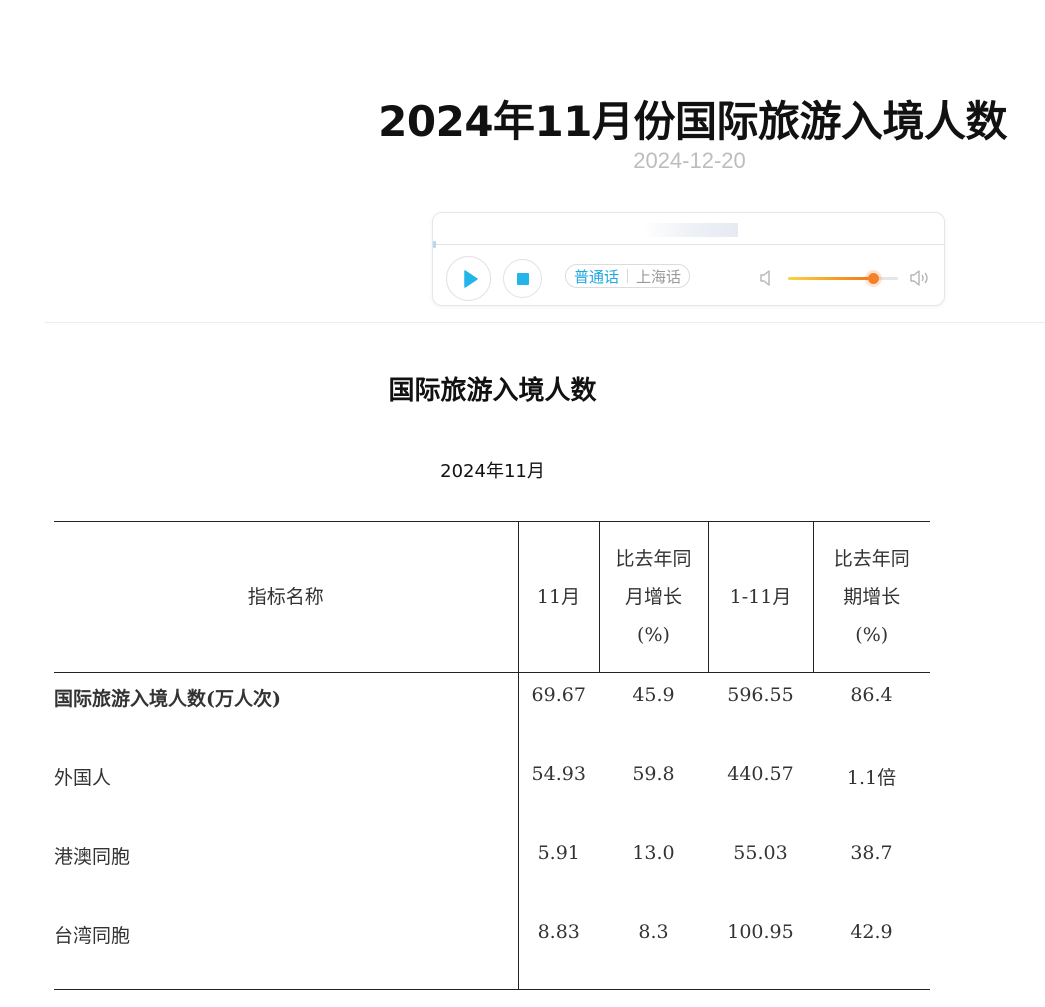 This screenshot has height=1007, width=1045. What do you see at coordinates (596, 276) in the screenshot?
I see `dialect-option-mandarin: 普通话` at bounding box center [596, 276].